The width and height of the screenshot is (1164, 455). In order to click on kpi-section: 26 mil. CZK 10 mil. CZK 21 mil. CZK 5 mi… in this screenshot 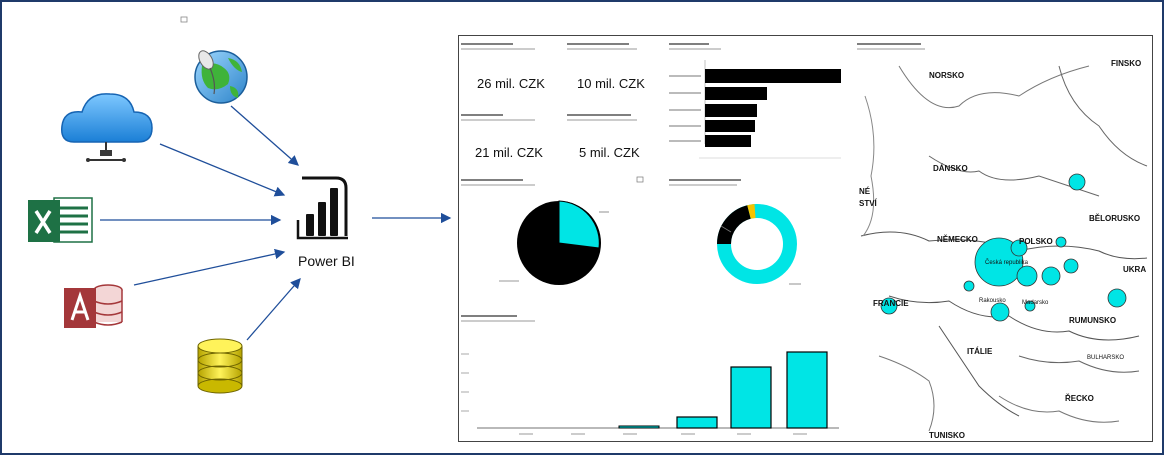, I will do `click(553, 101)`.